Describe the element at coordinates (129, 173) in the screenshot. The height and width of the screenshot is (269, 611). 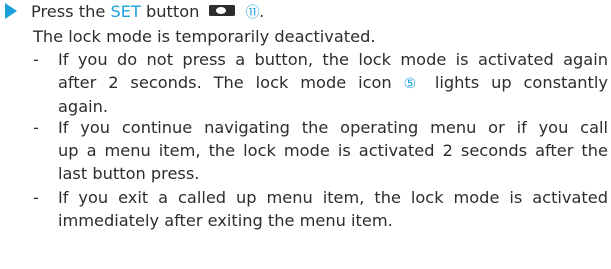
I see `list-item-line: last button press.` at that location.